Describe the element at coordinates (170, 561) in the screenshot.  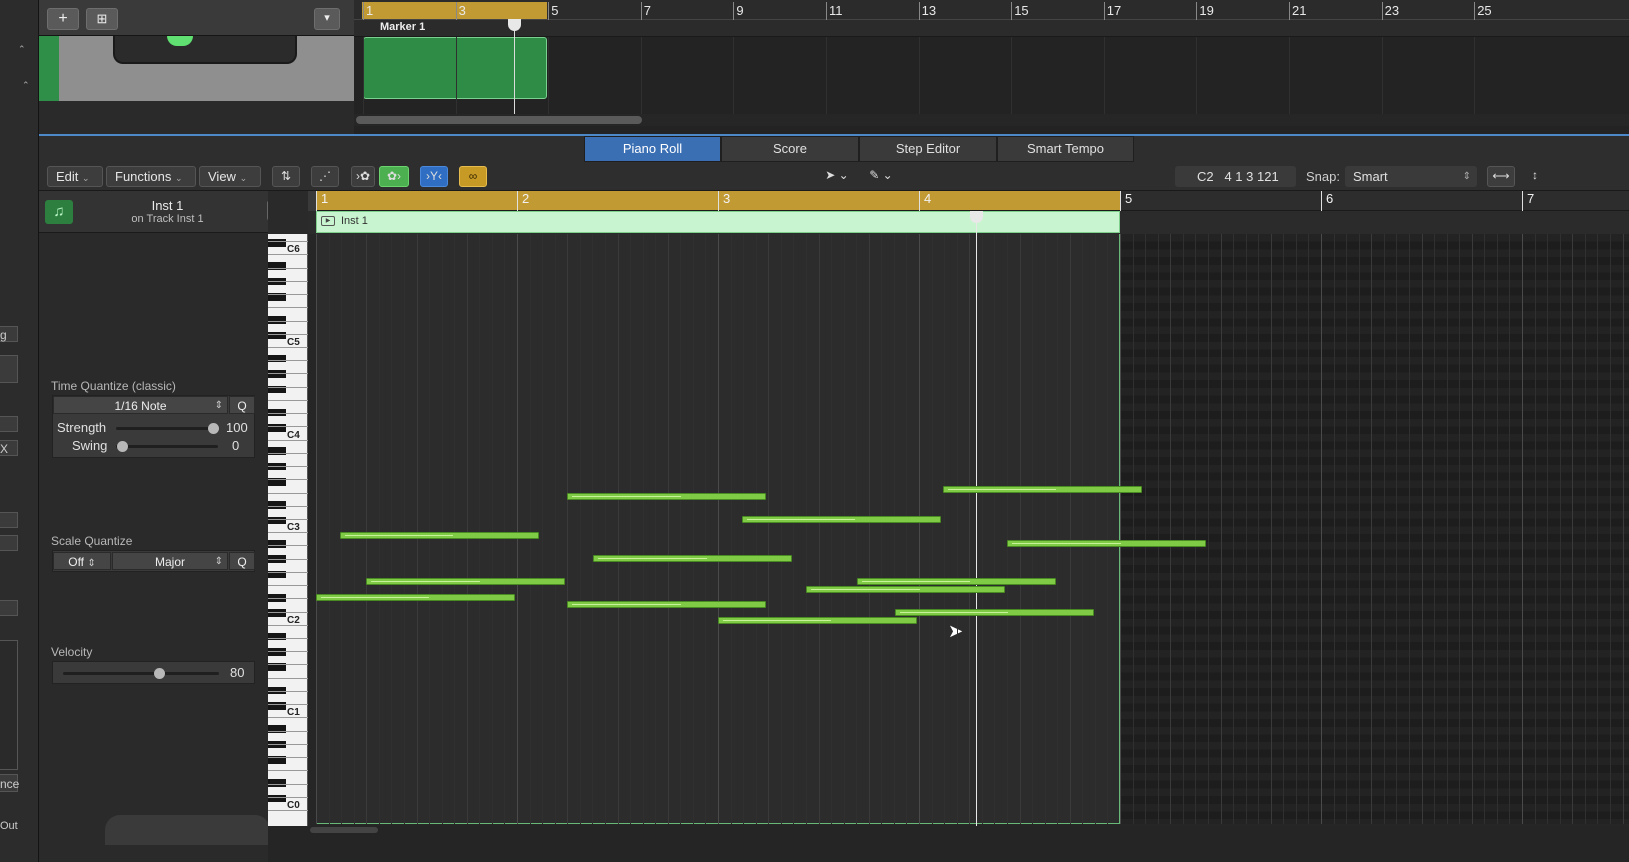
I see `scale-type-select: Major ⇕` at that location.